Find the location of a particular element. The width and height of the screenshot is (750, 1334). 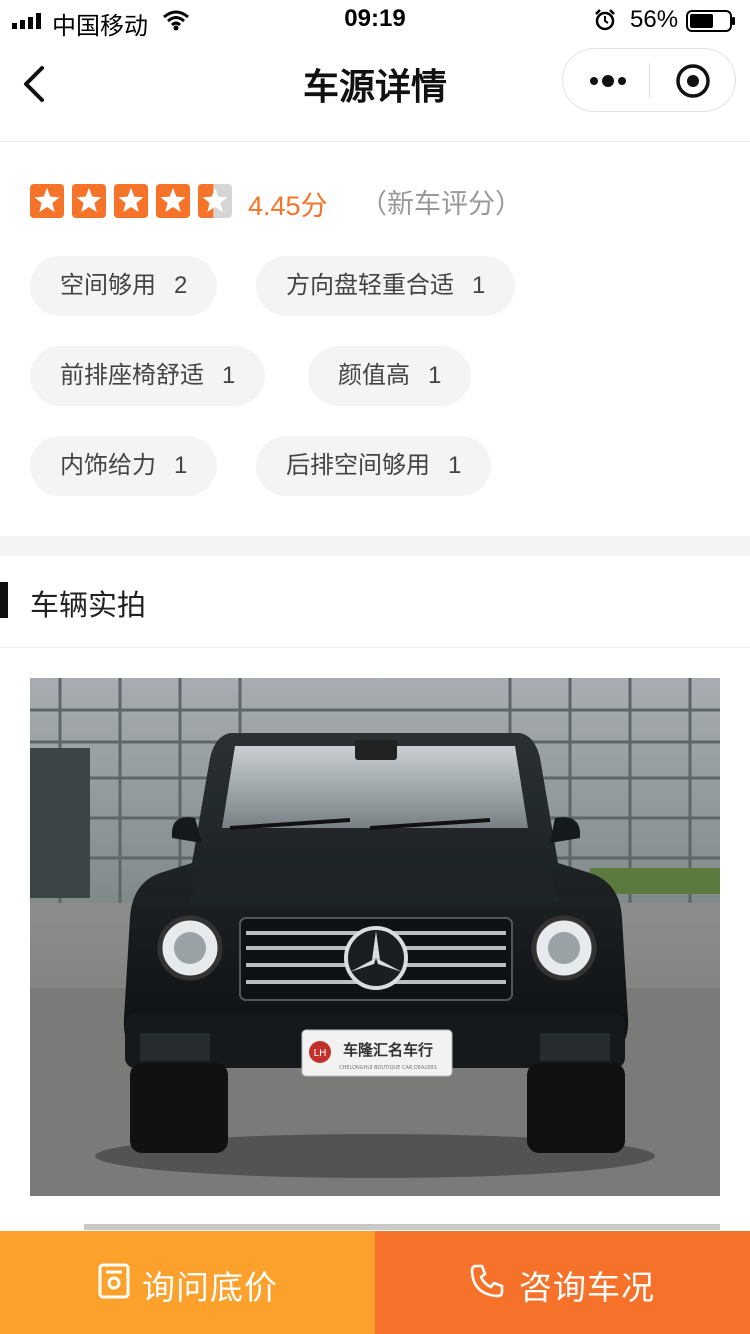

inquire-price-button: 询问底价 is located at coordinates (187, 1282).